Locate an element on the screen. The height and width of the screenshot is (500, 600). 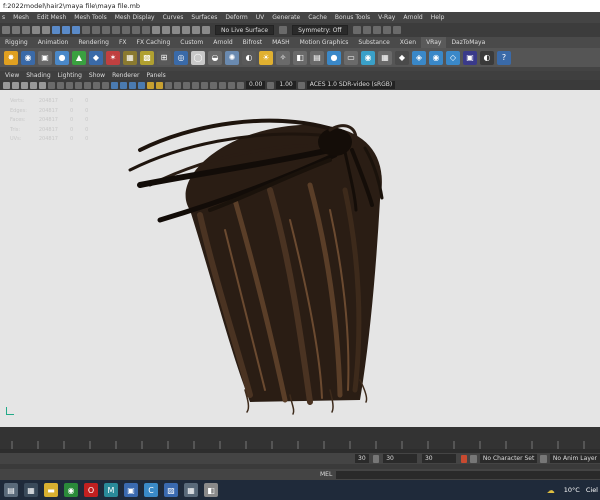
viewport-menu-view: View is located at coordinates (12, 75).